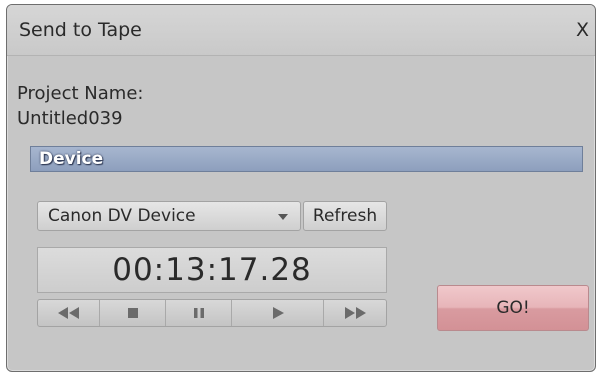 Image resolution: width=602 pixels, height=377 pixels. I want to click on device-dropdown: Canon DV Device, so click(169, 216).